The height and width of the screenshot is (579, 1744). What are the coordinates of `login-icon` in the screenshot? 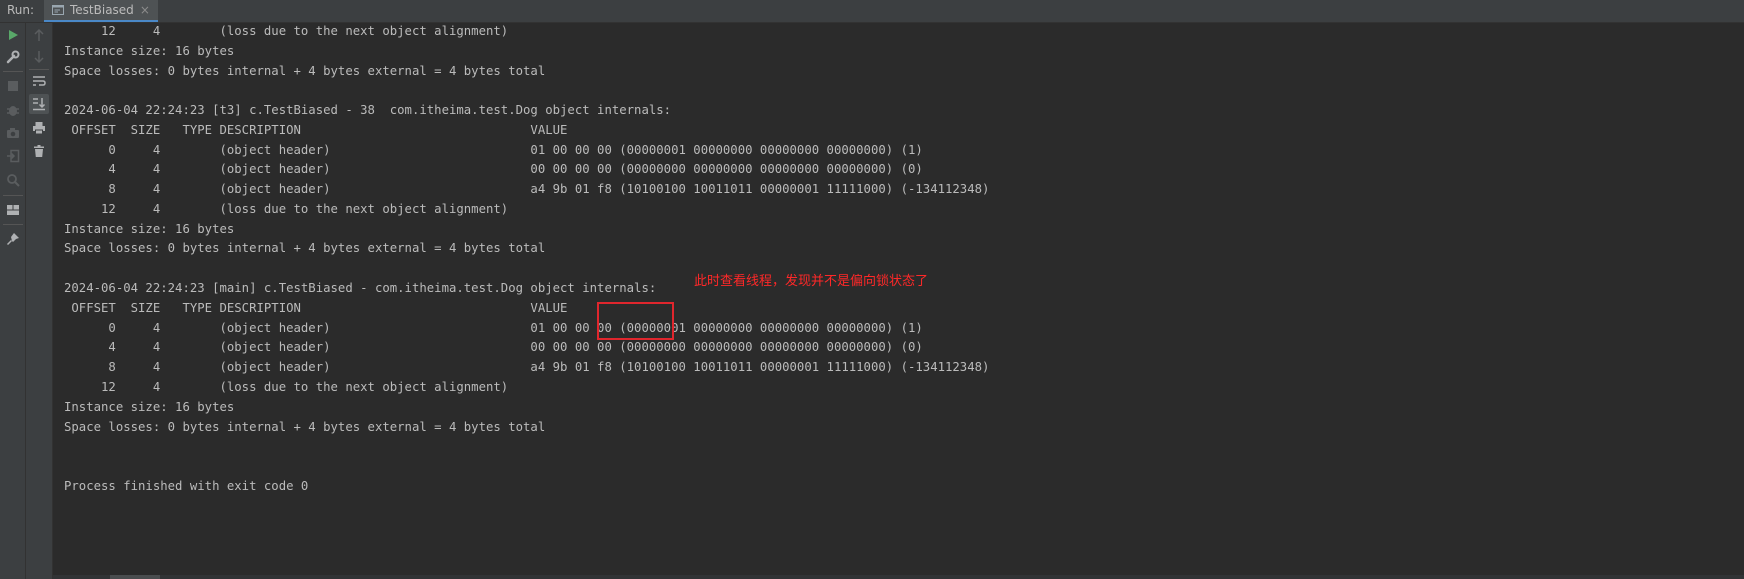 It's located at (13, 156).